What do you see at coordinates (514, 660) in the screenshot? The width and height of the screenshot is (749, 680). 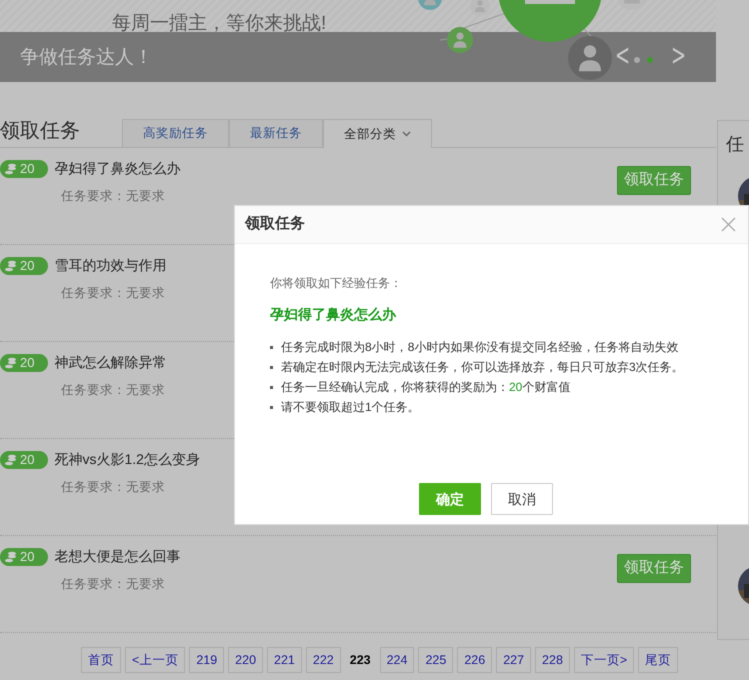 I see `page-link: 227` at bounding box center [514, 660].